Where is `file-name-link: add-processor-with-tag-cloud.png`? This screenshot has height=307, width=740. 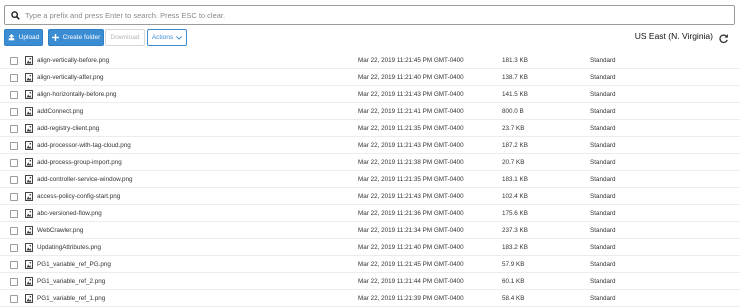
file-name-link: add-processor-with-tag-cloud.png is located at coordinates (84, 146).